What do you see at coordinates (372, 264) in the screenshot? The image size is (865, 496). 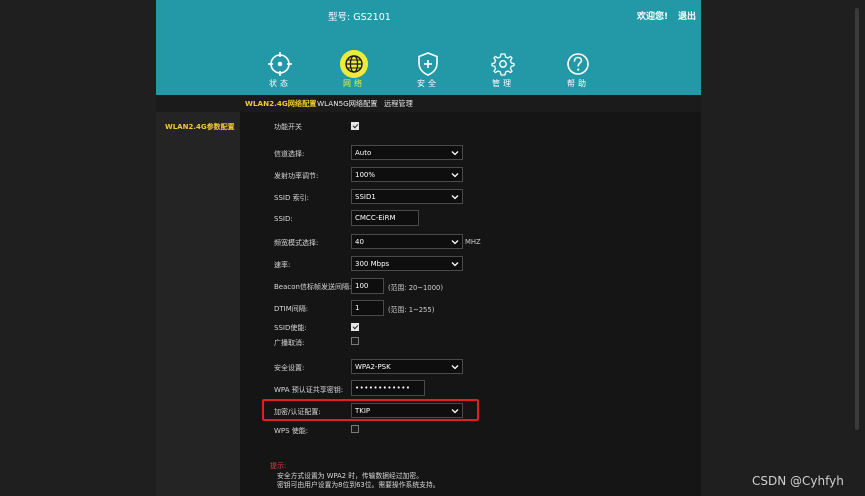 I see `rate-value: 300 Mbps` at bounding box center [372, 264].